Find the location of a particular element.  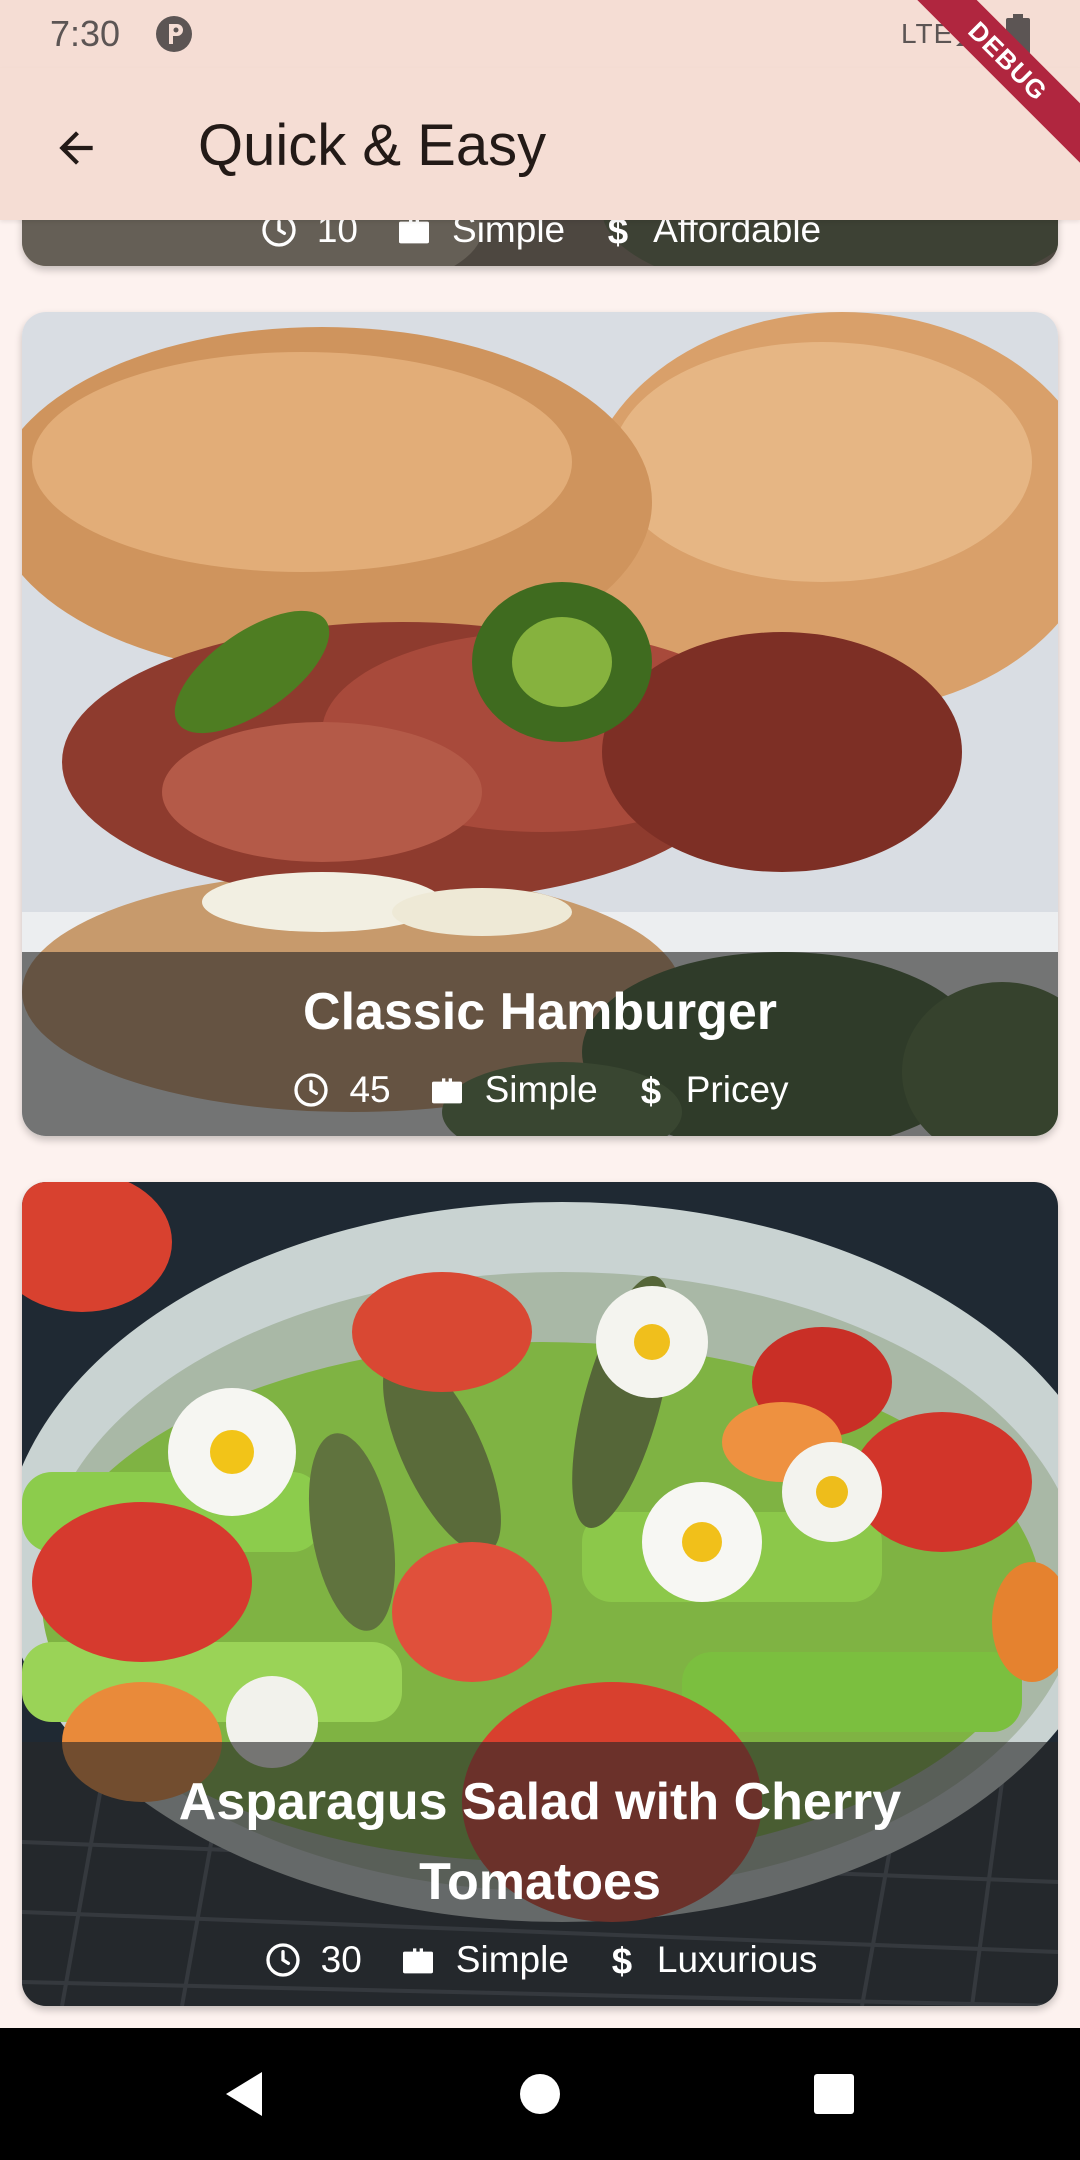

app-notification-icon is located at coordinates (174, 34).